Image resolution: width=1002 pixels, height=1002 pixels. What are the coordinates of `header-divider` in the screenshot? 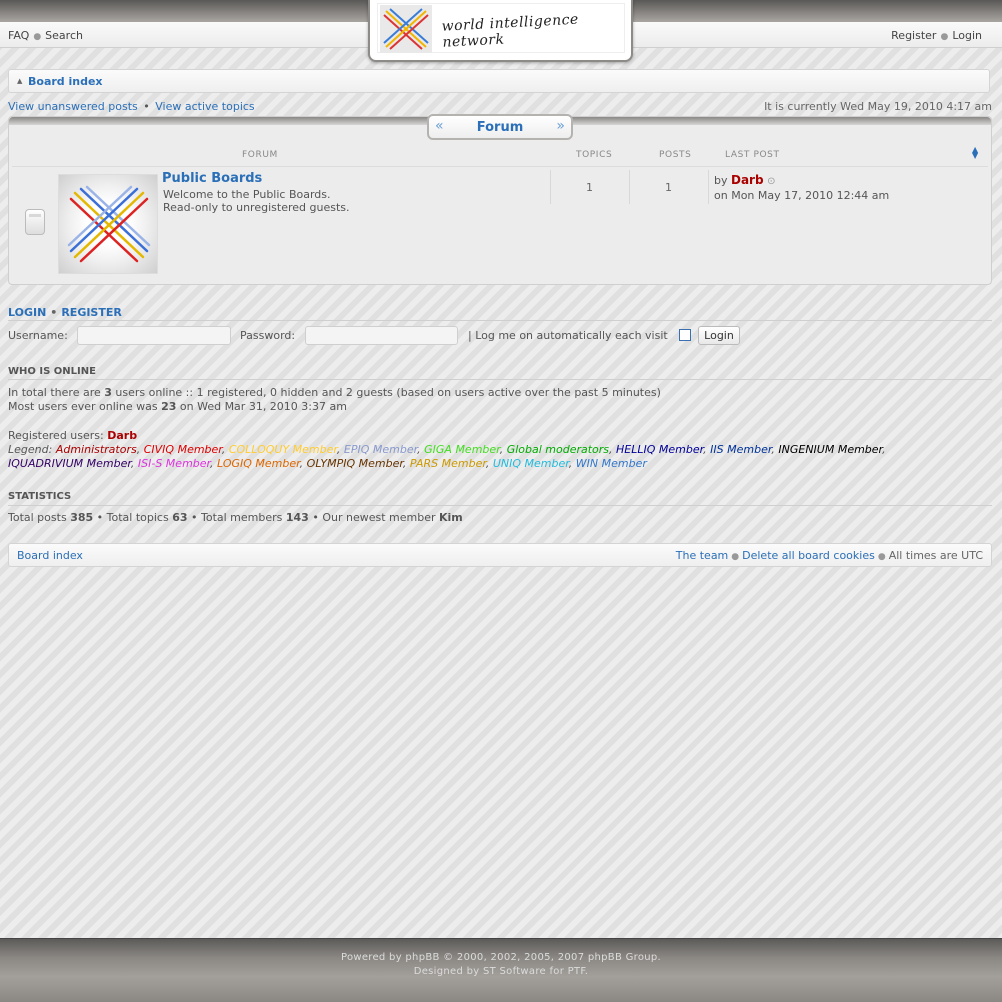 It's located at (500, 166).